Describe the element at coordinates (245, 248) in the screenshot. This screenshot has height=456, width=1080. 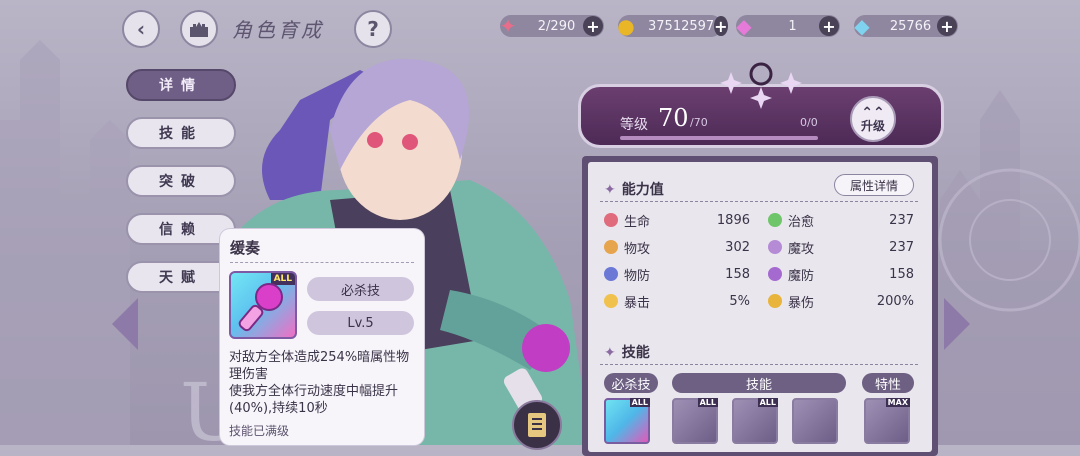
I see `skill-name: 缓奏` at that location.